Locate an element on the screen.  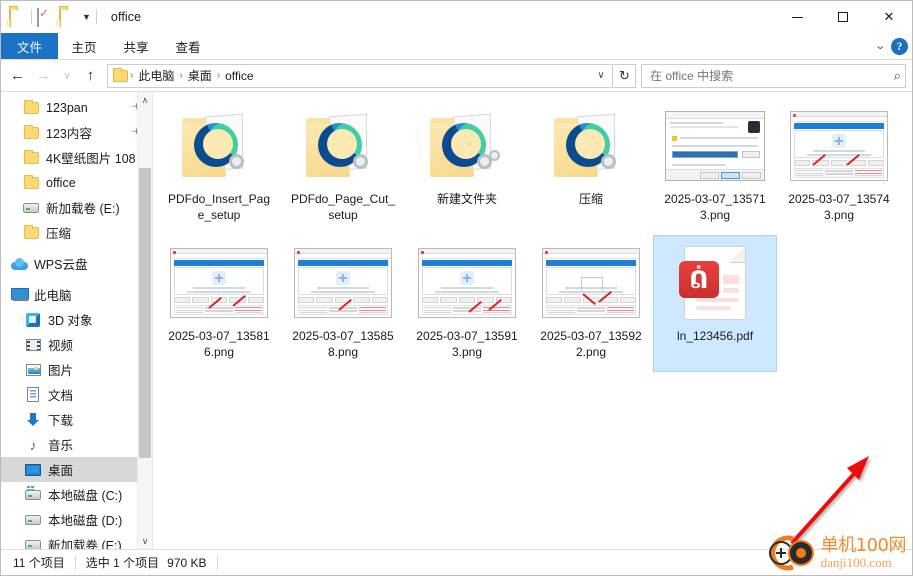
desktop-icon is located at coordinates (33, 469).